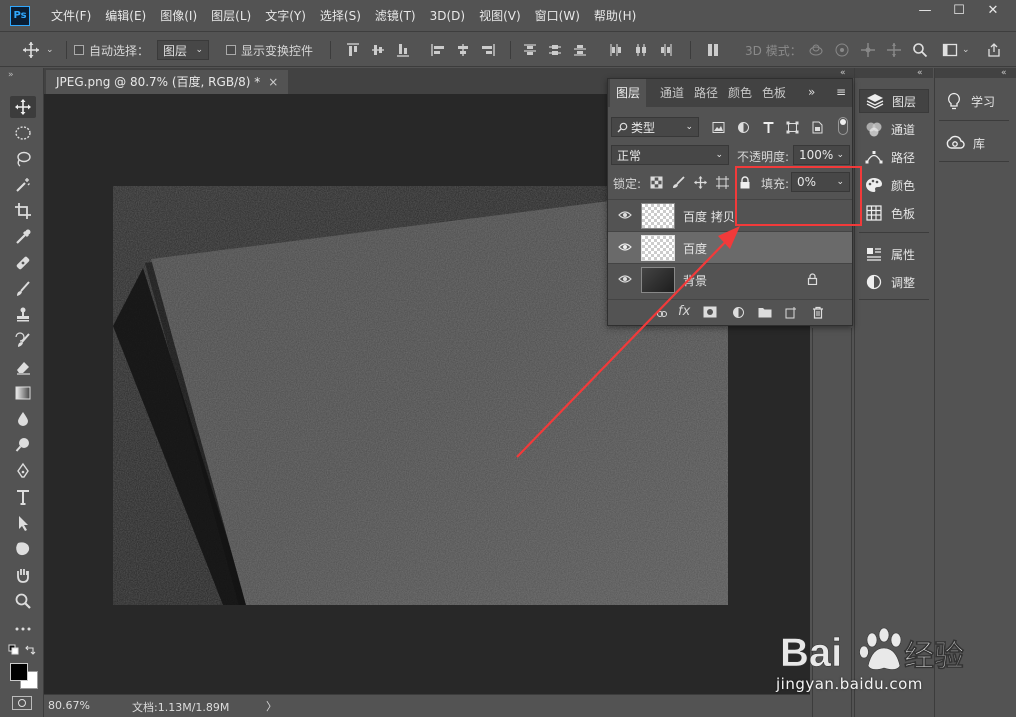 The height and width of the screenshot is (717, 1016). I want to click on menu-window: 窗口(W), so click(557, 16).